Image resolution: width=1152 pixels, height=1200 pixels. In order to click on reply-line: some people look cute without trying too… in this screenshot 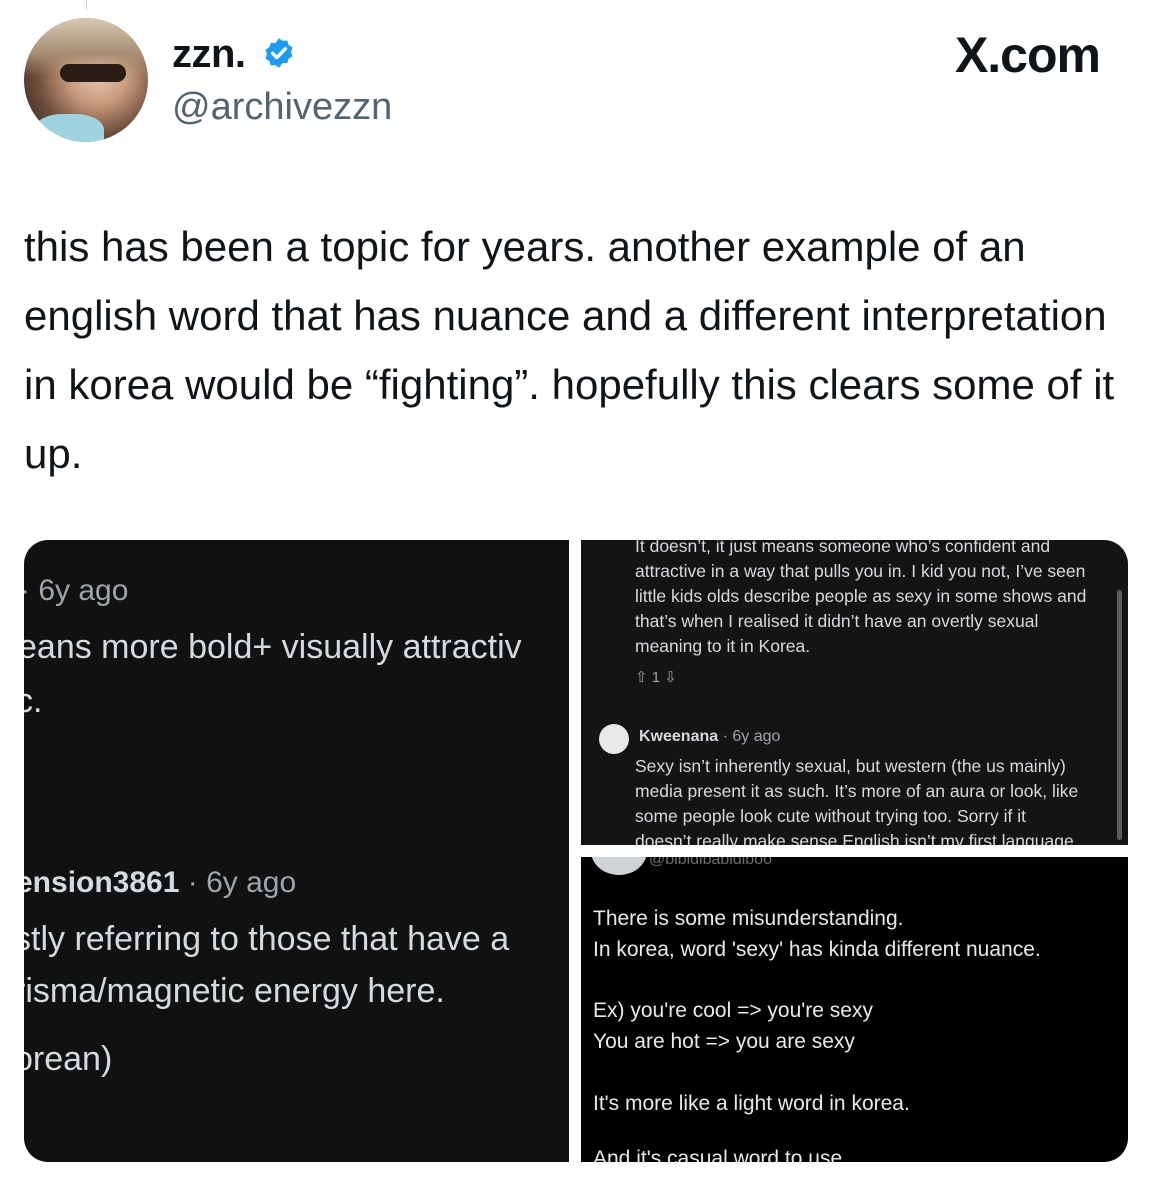, I will do `click(831, 816)`.